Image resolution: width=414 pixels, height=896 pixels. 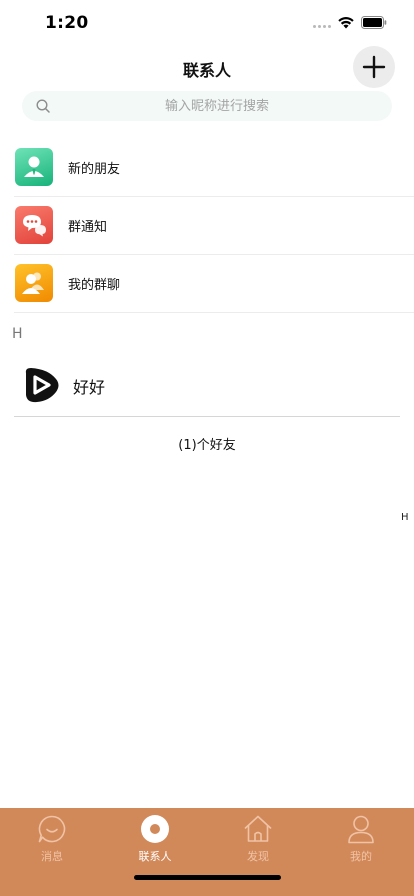 I want to click on plus-icon, so click(x=374, y=67).